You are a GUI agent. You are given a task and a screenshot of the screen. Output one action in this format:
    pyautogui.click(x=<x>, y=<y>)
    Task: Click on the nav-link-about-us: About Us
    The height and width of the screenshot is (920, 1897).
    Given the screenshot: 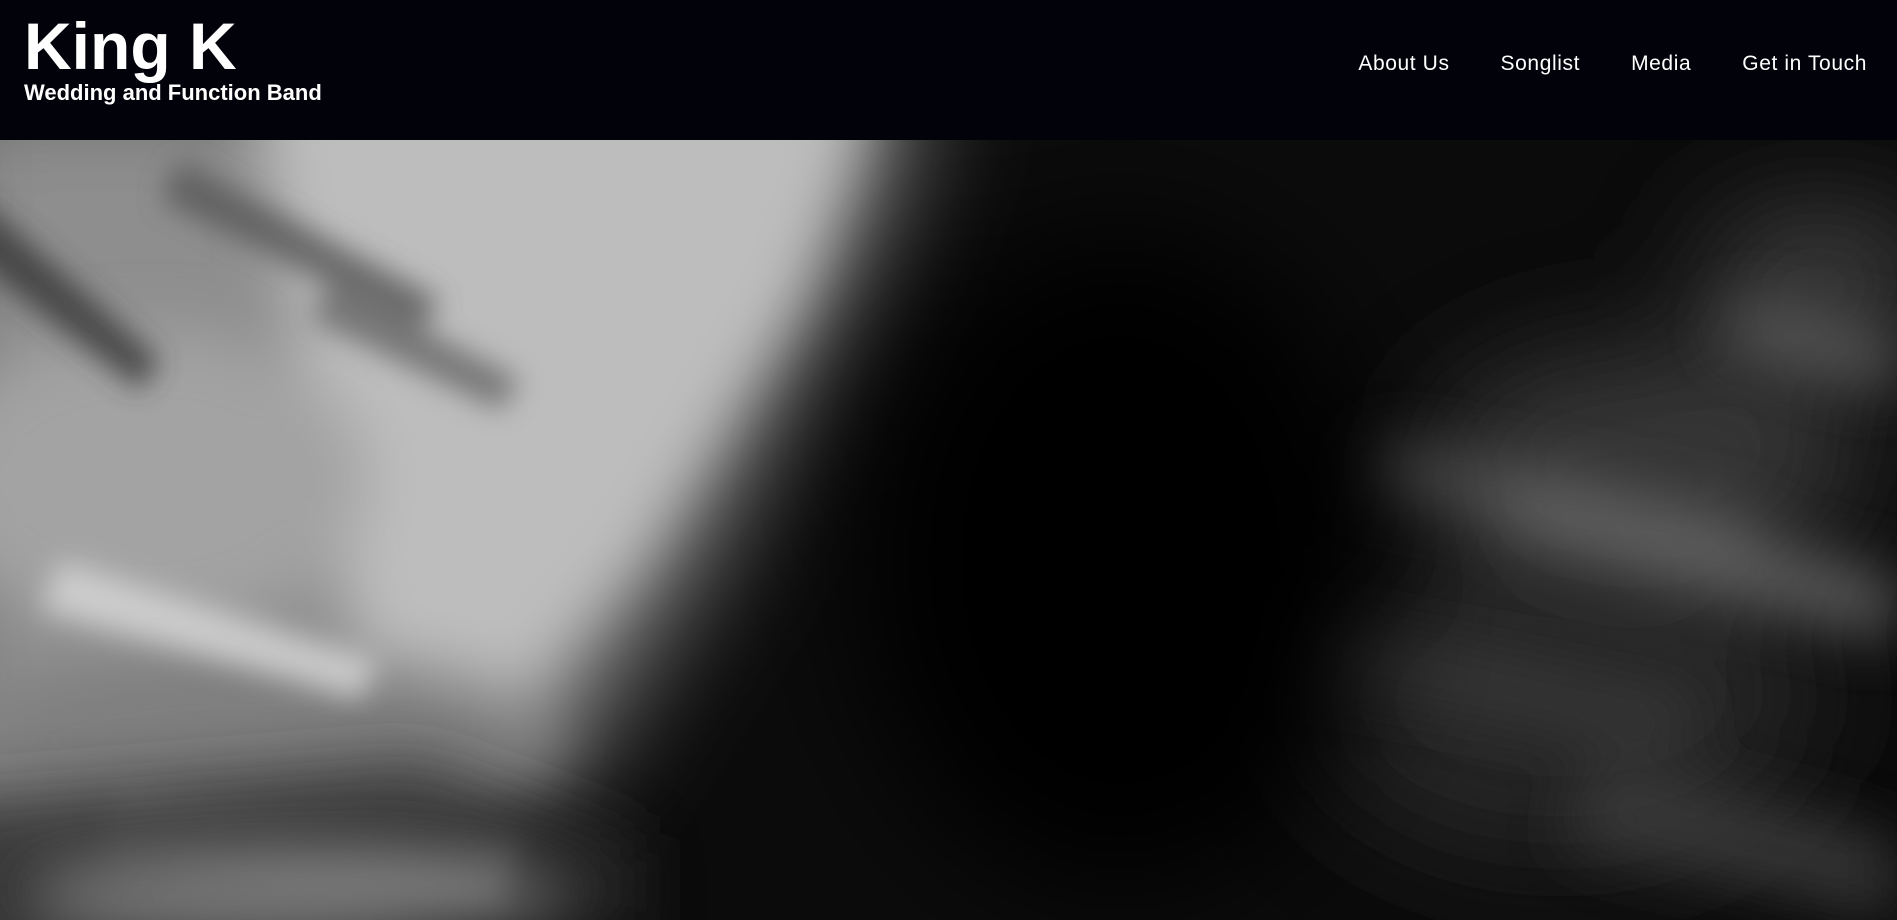 What is the action you would take?
    pyautogui.click(x=1403, y=64)
    